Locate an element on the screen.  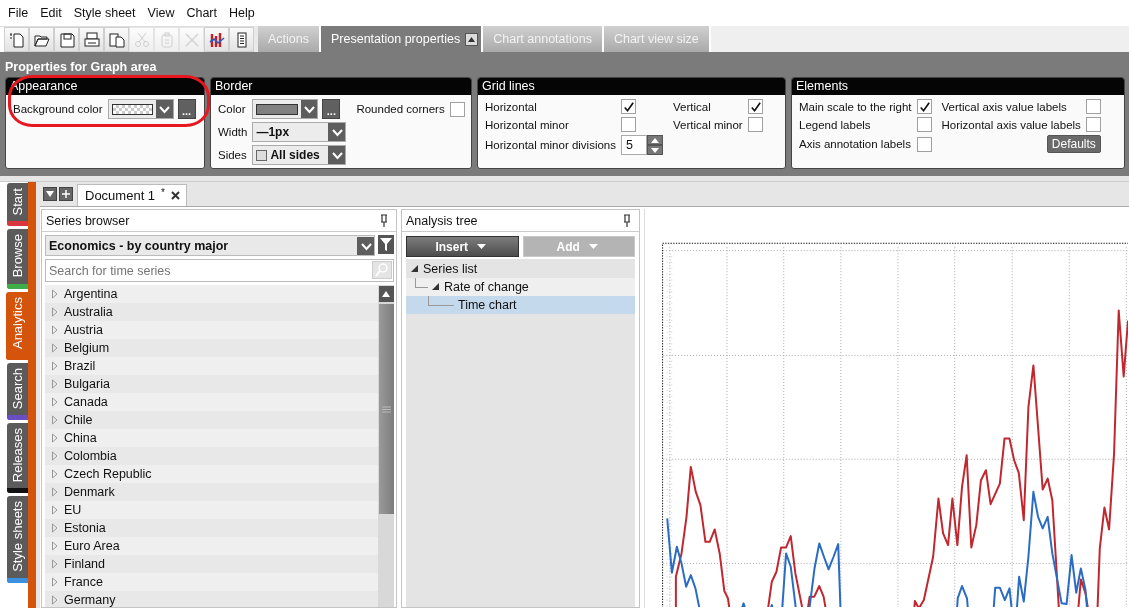
new-document-icon is located at coordinates (16, 39).